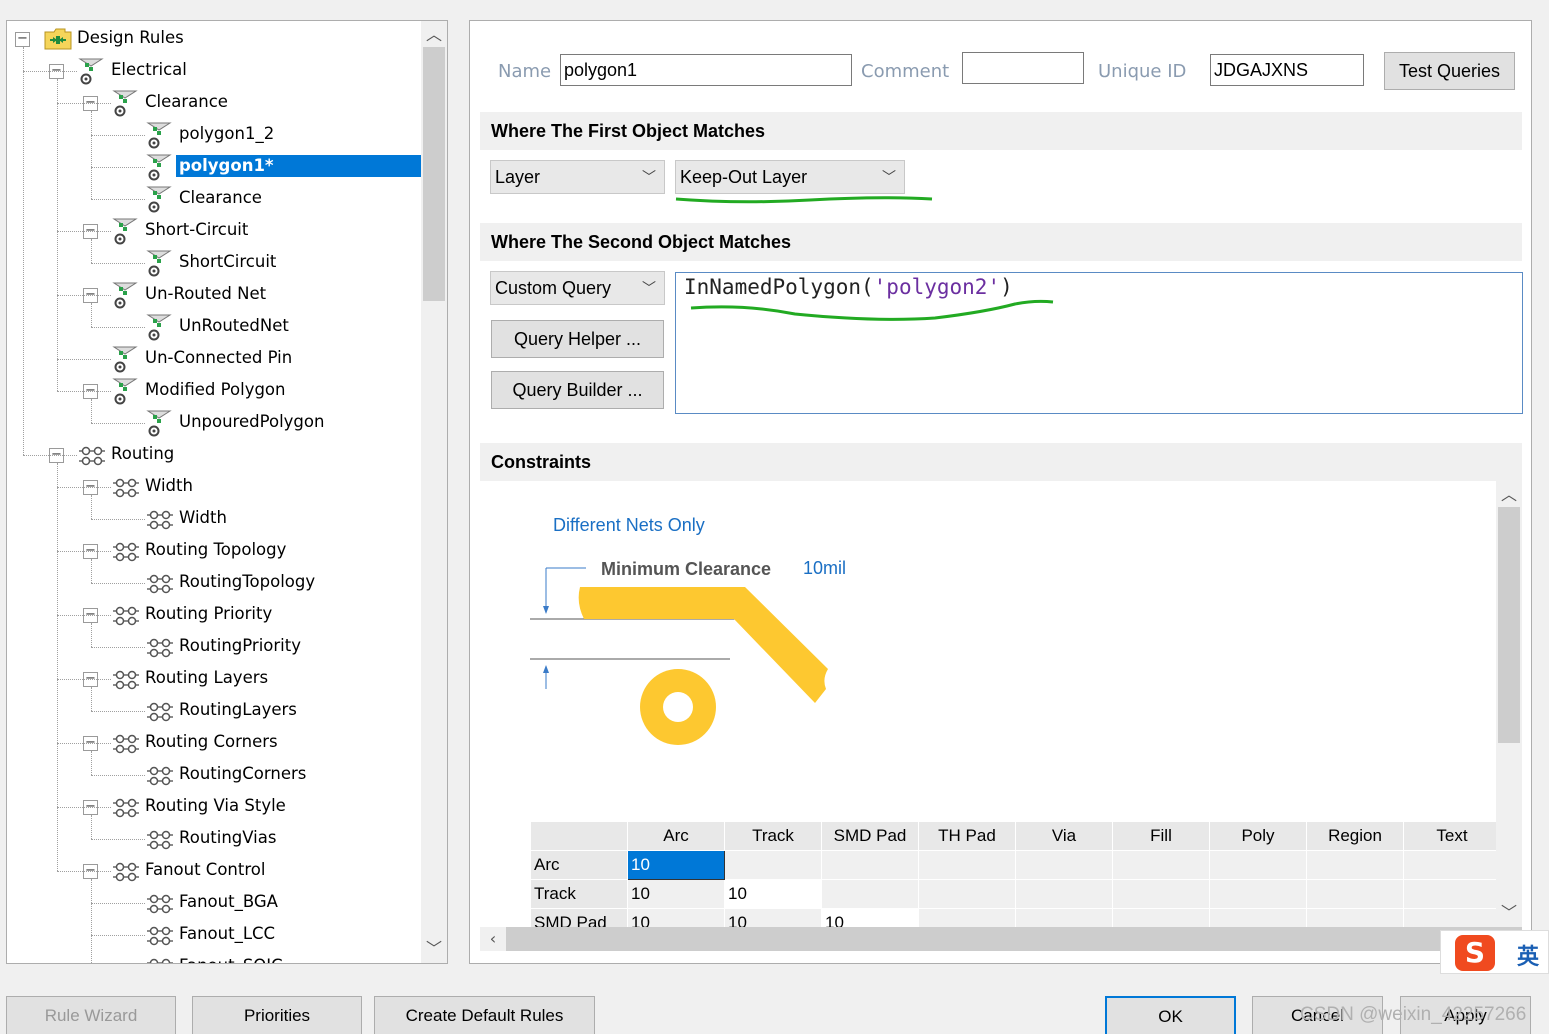 The image size is (1549, 1034). I want to click on tree-item: Width, so click(214, 519).